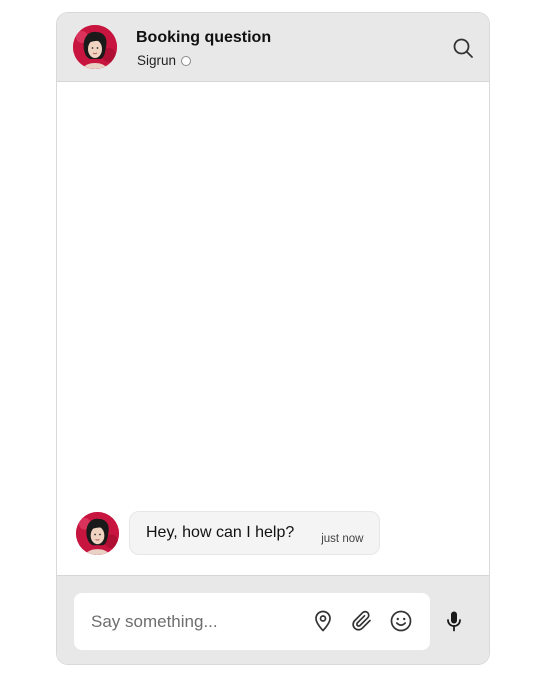  What do you see at coordinates (184, 621) in the screenshot?
I see `message-input` at bounding box center [184, 621].